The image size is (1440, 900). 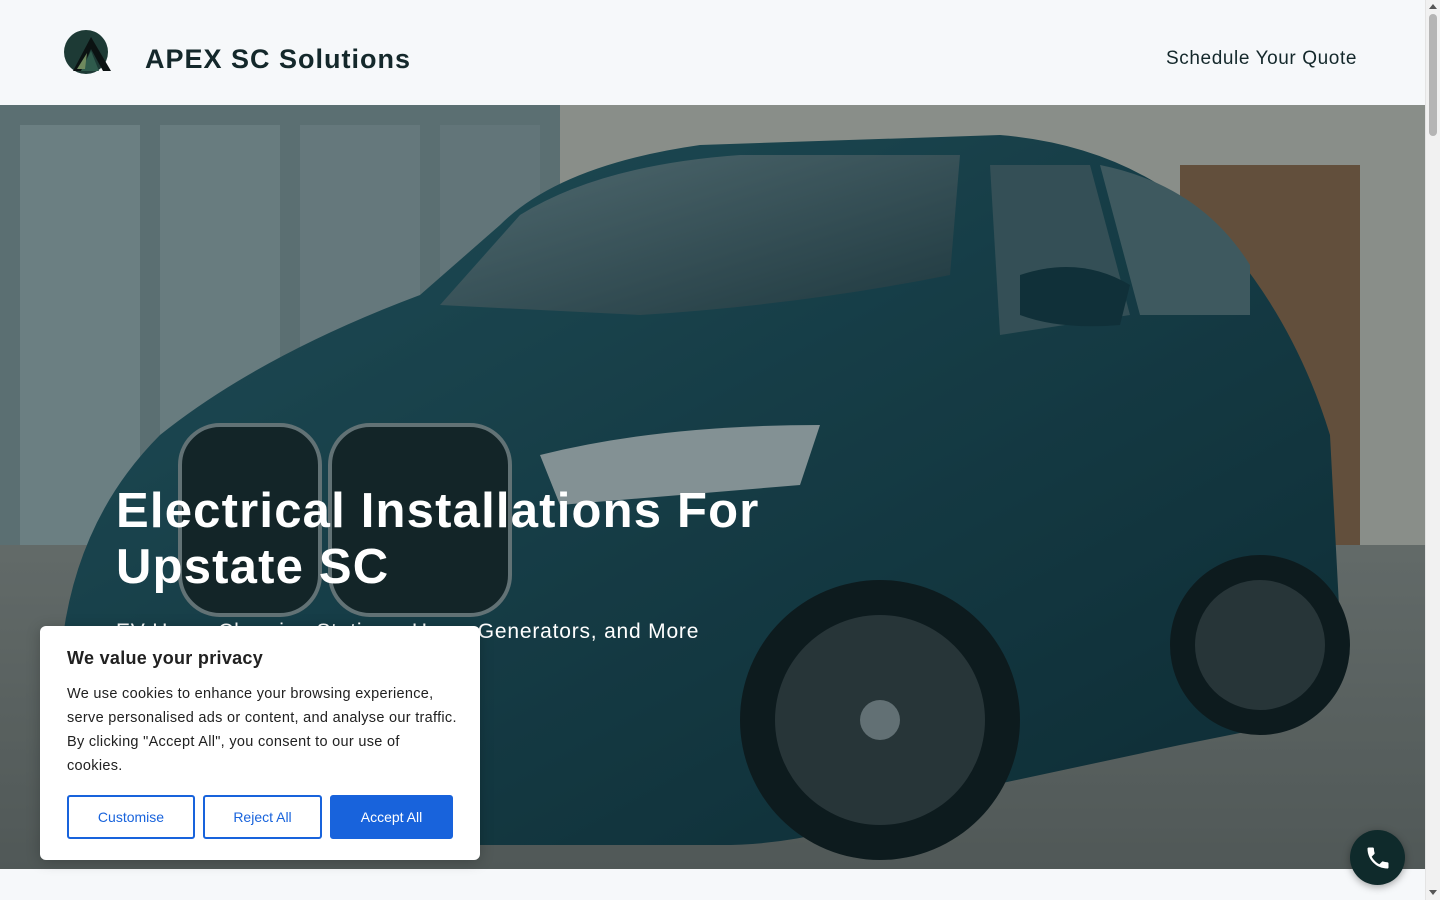 I want to click on next-section, so click(x=712, y=884).